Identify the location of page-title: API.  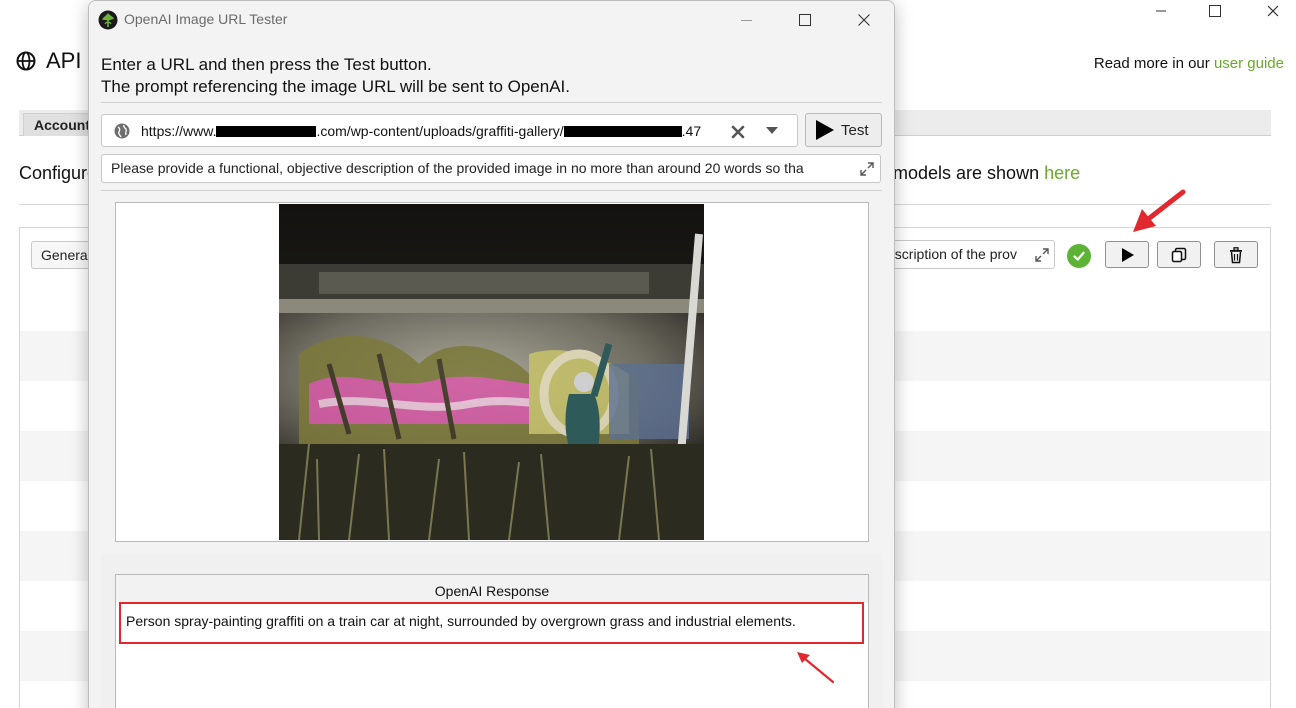
(48, 61).